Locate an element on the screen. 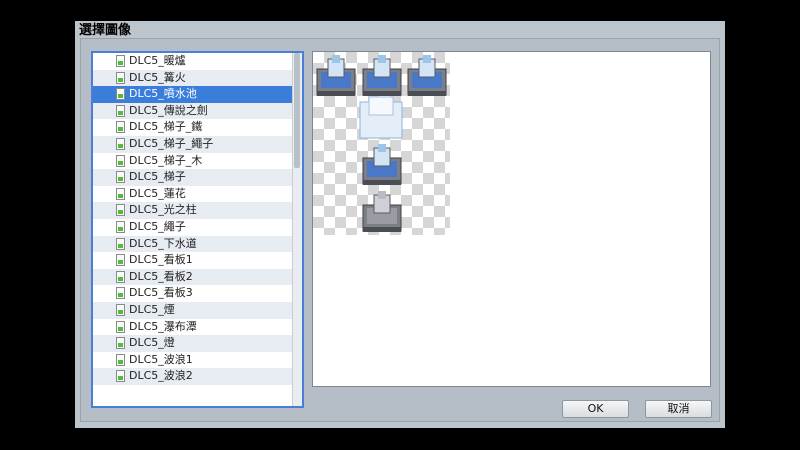 This screenshot has height=450, width=800. list-item: DLC5_看板3 is located at coordinates (193, 293).